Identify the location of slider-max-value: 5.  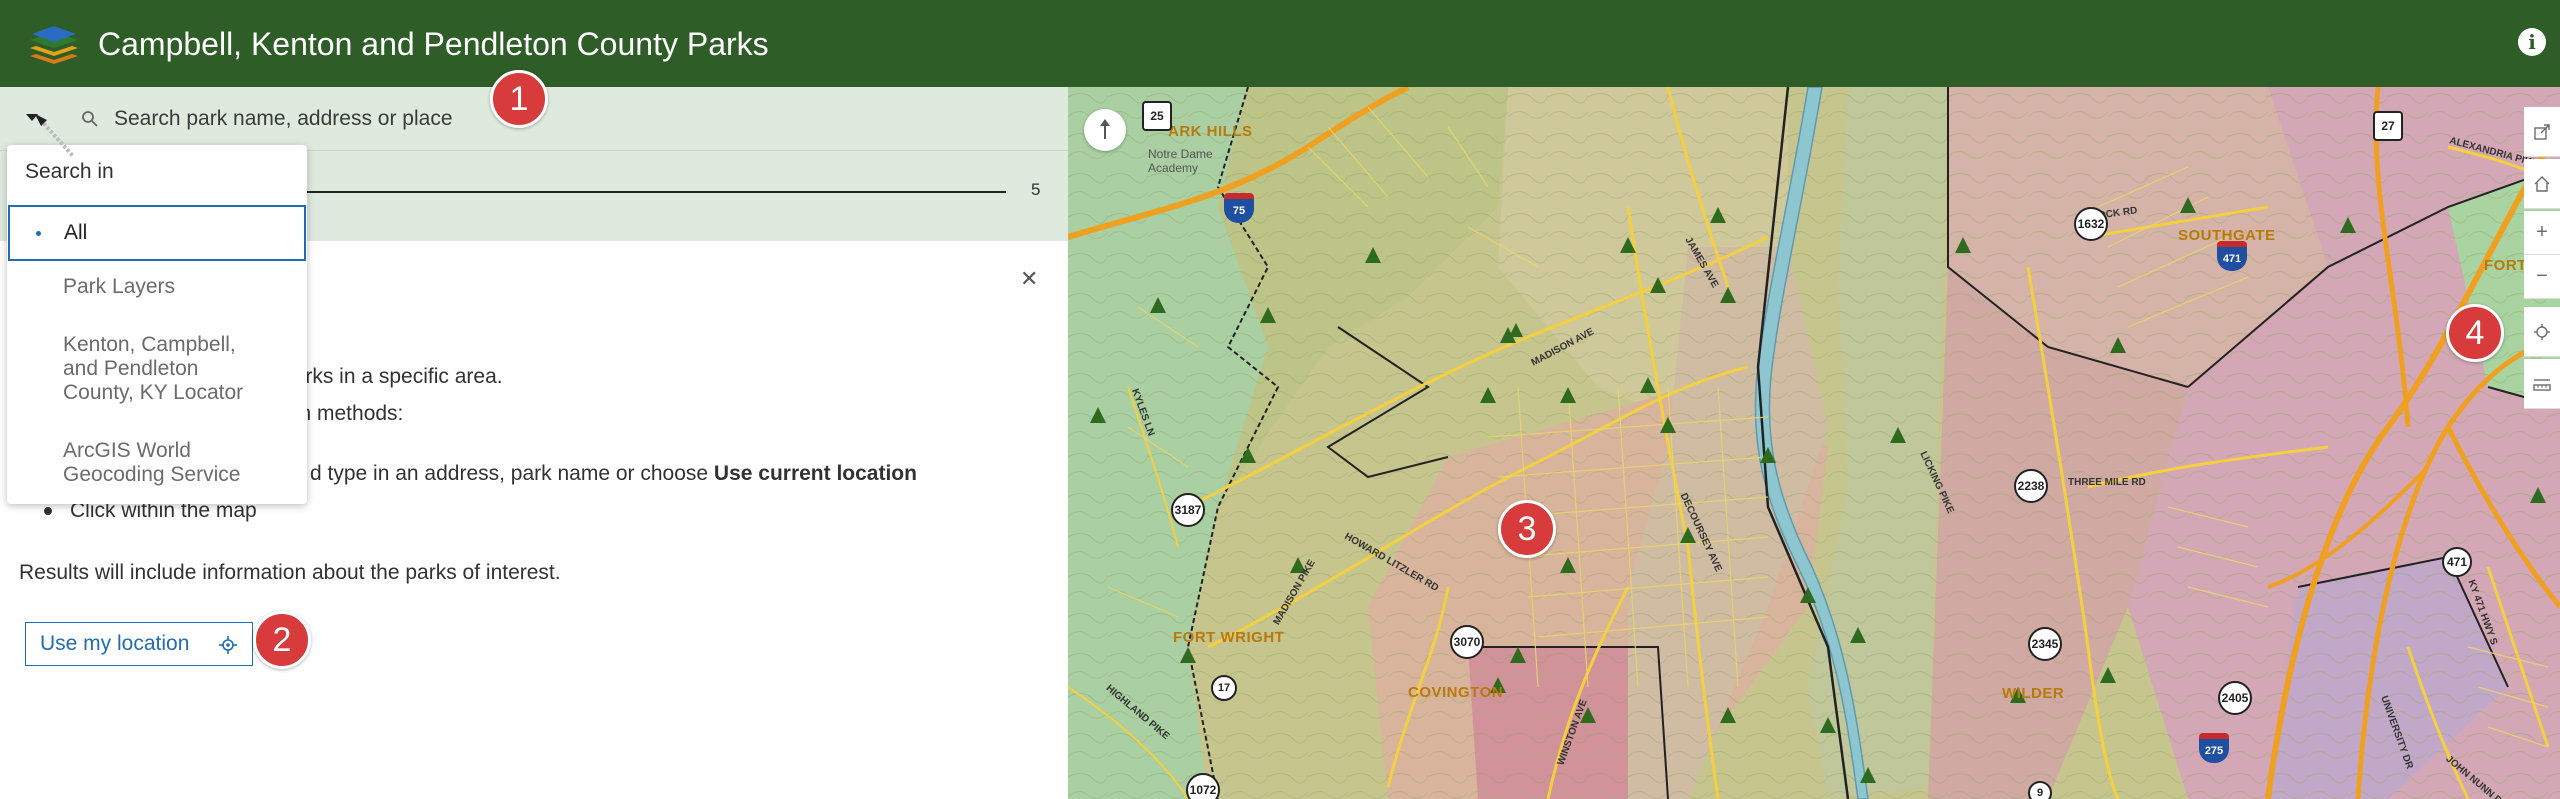
(1036, 189).